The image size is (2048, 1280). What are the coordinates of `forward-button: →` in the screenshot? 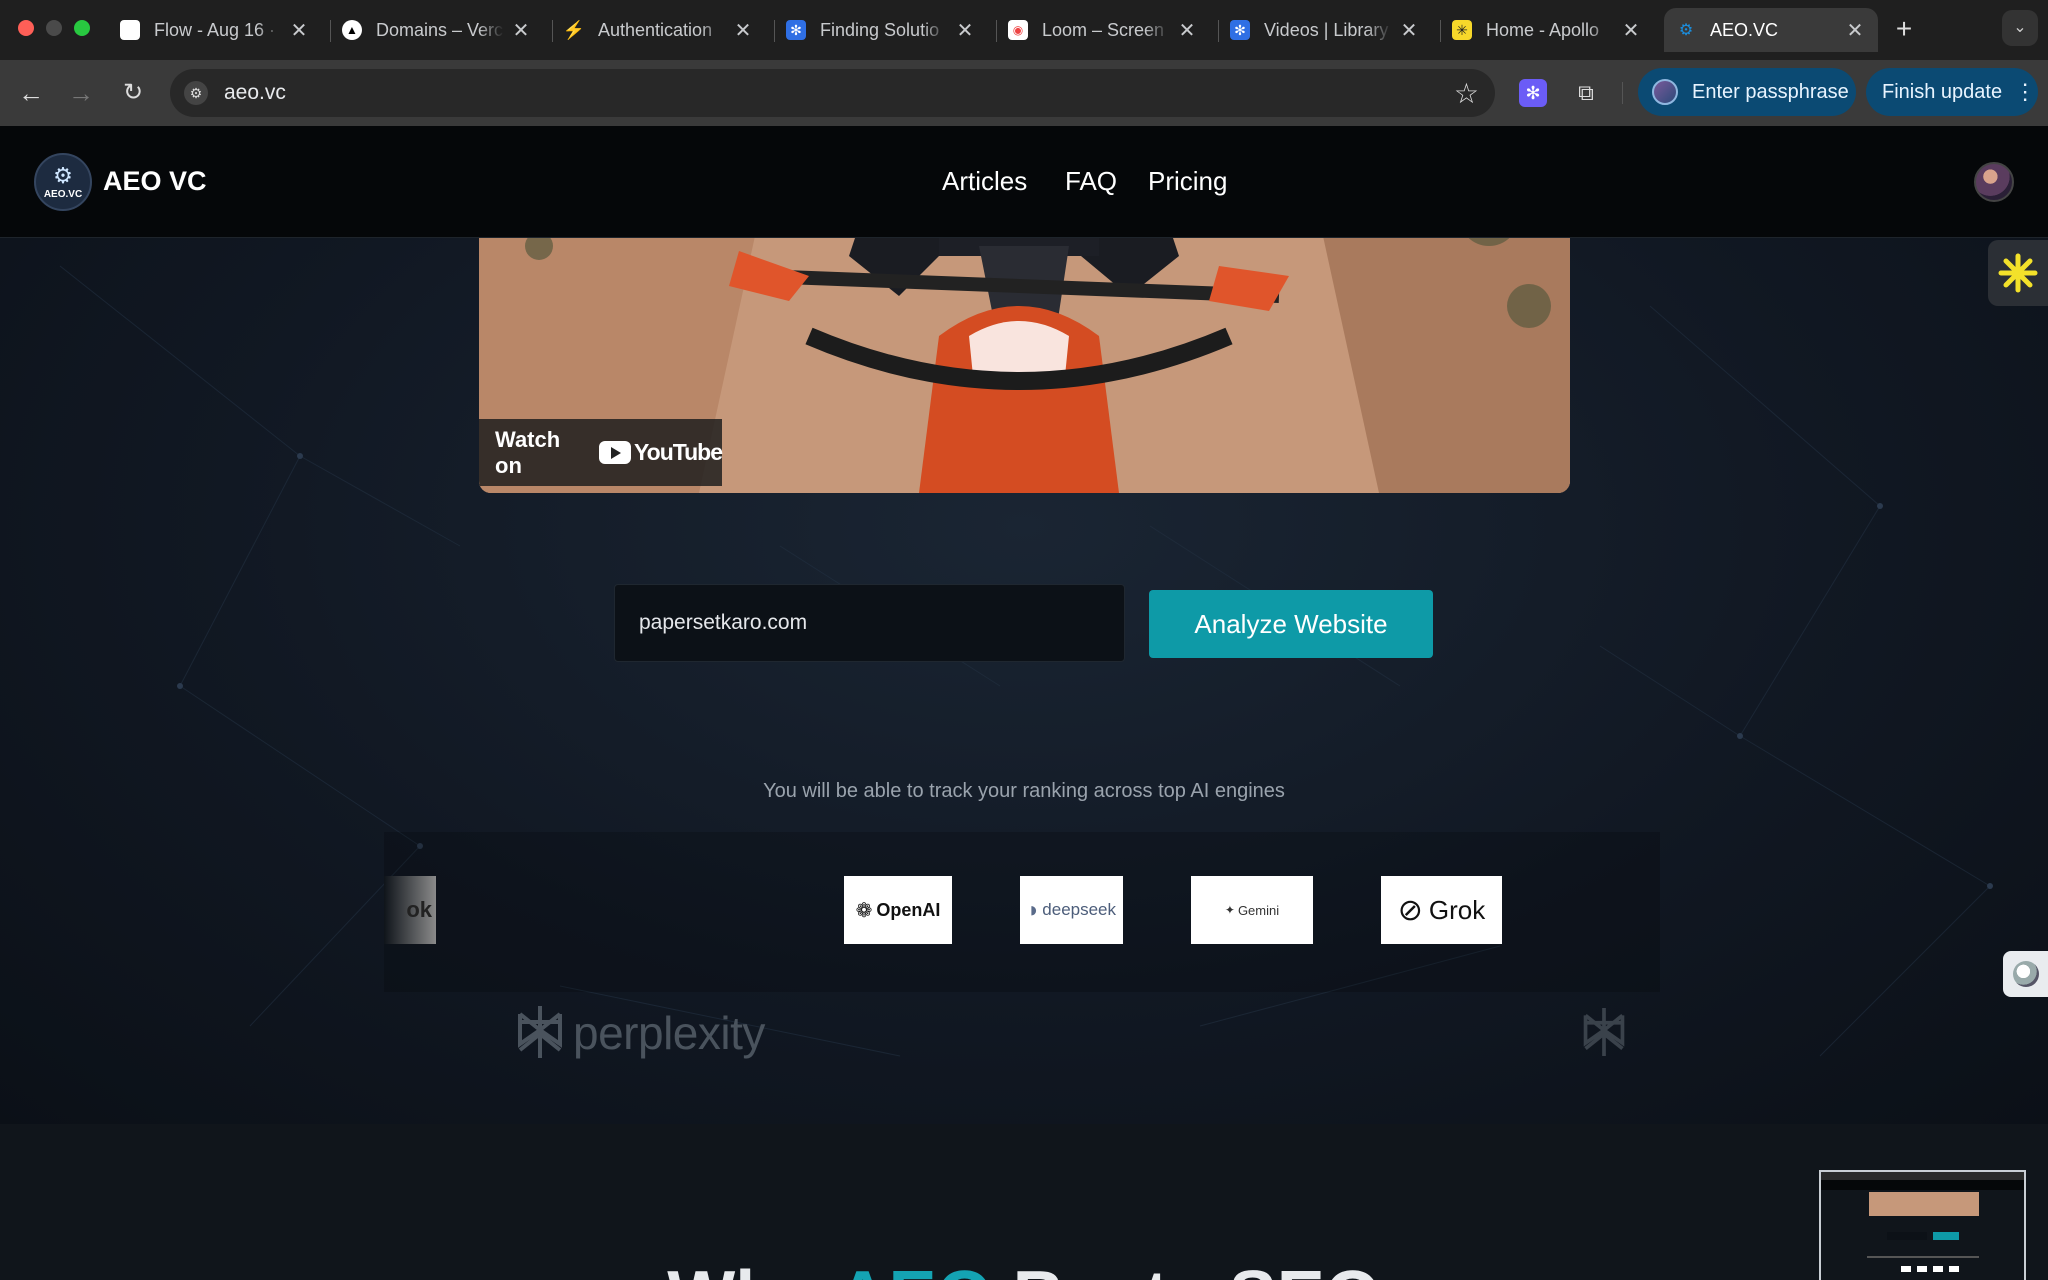 It's located at (81, 93).